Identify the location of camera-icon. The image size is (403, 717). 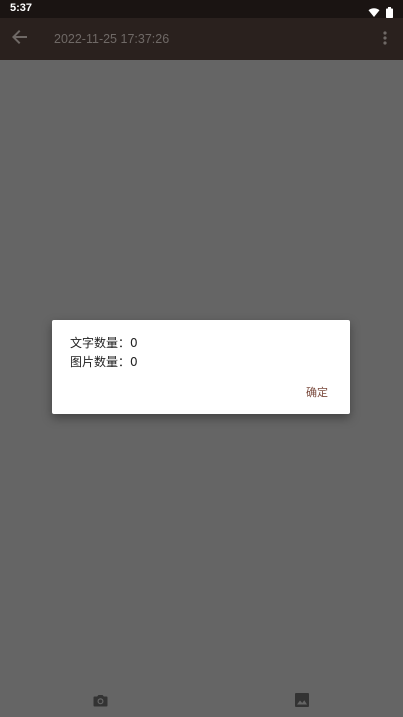
(100, 701).